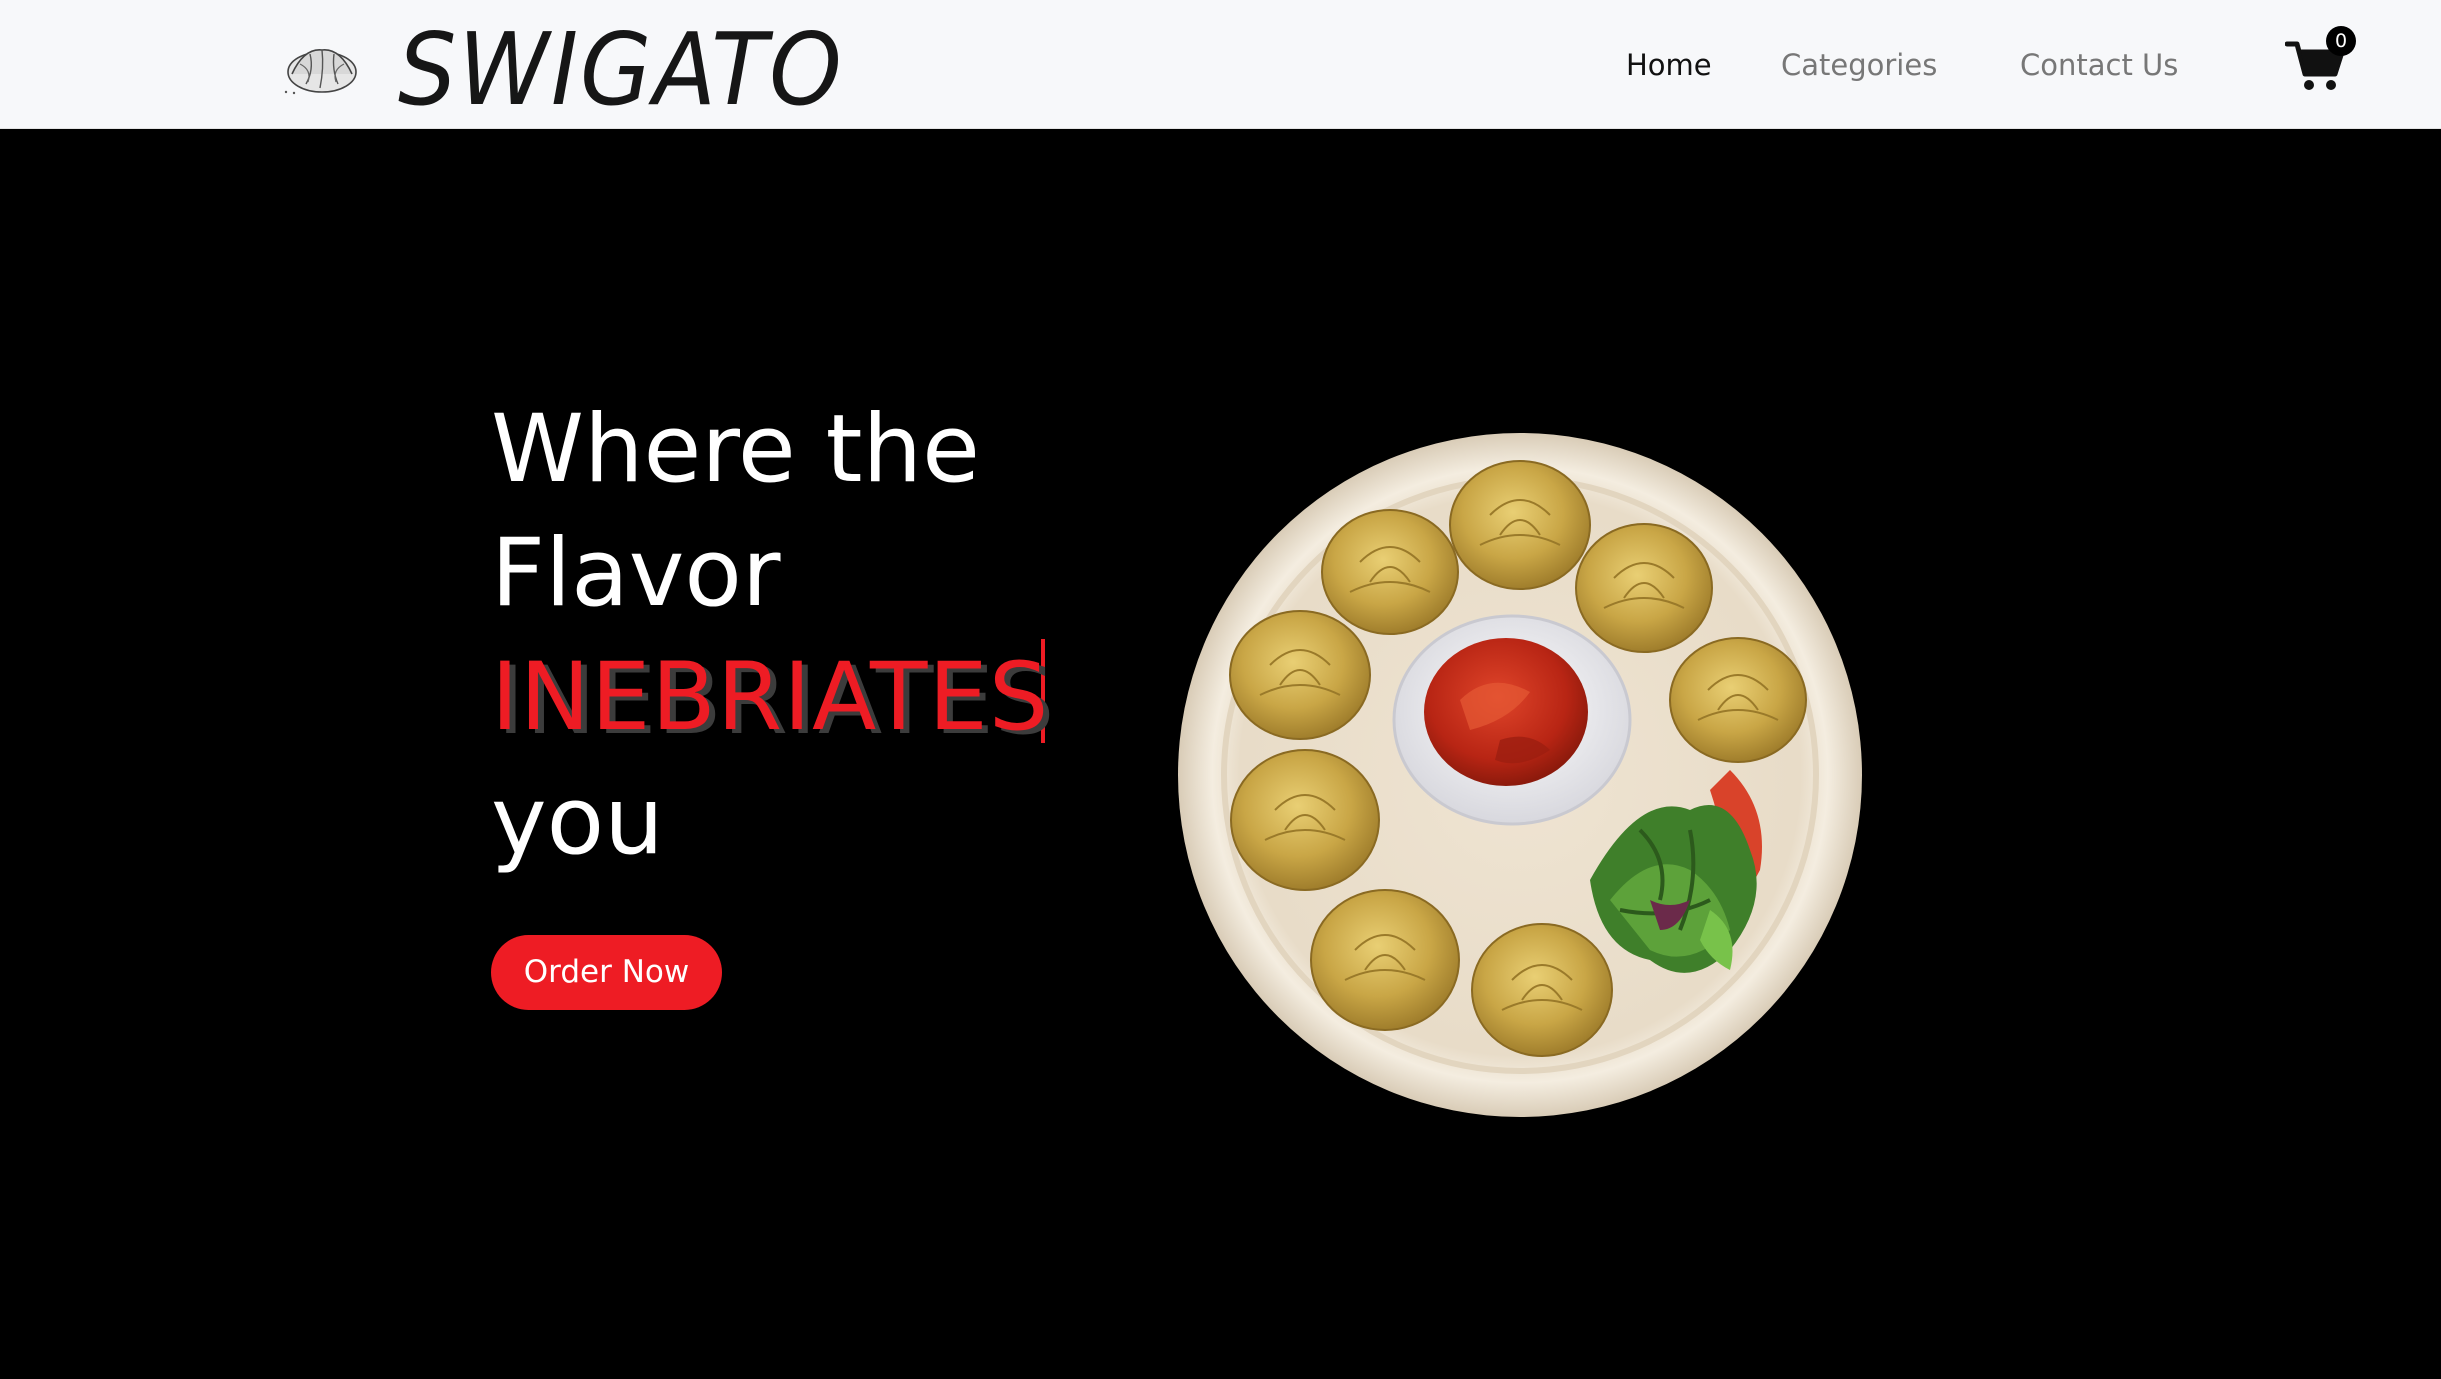 Image resolution: width=2441 pixels, height=1379 pixels. Describe the element at coordinates (606, 972) in the screenshot. I see `order-now-button: Order Now` at that location.